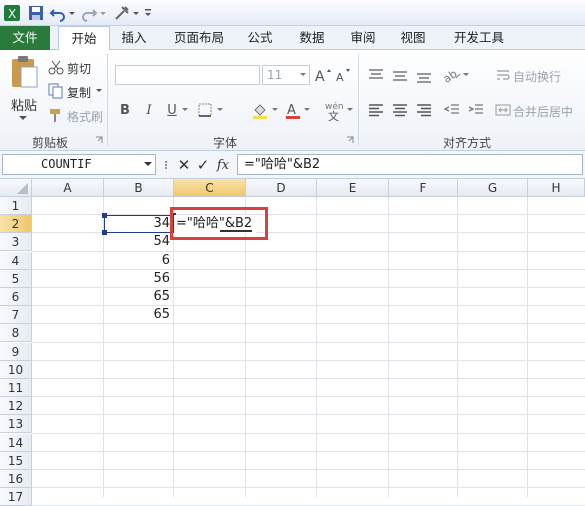  Describe the element at coordinates (452, 110) in the screenshot. I see `decrease-indent-icon` at that location.